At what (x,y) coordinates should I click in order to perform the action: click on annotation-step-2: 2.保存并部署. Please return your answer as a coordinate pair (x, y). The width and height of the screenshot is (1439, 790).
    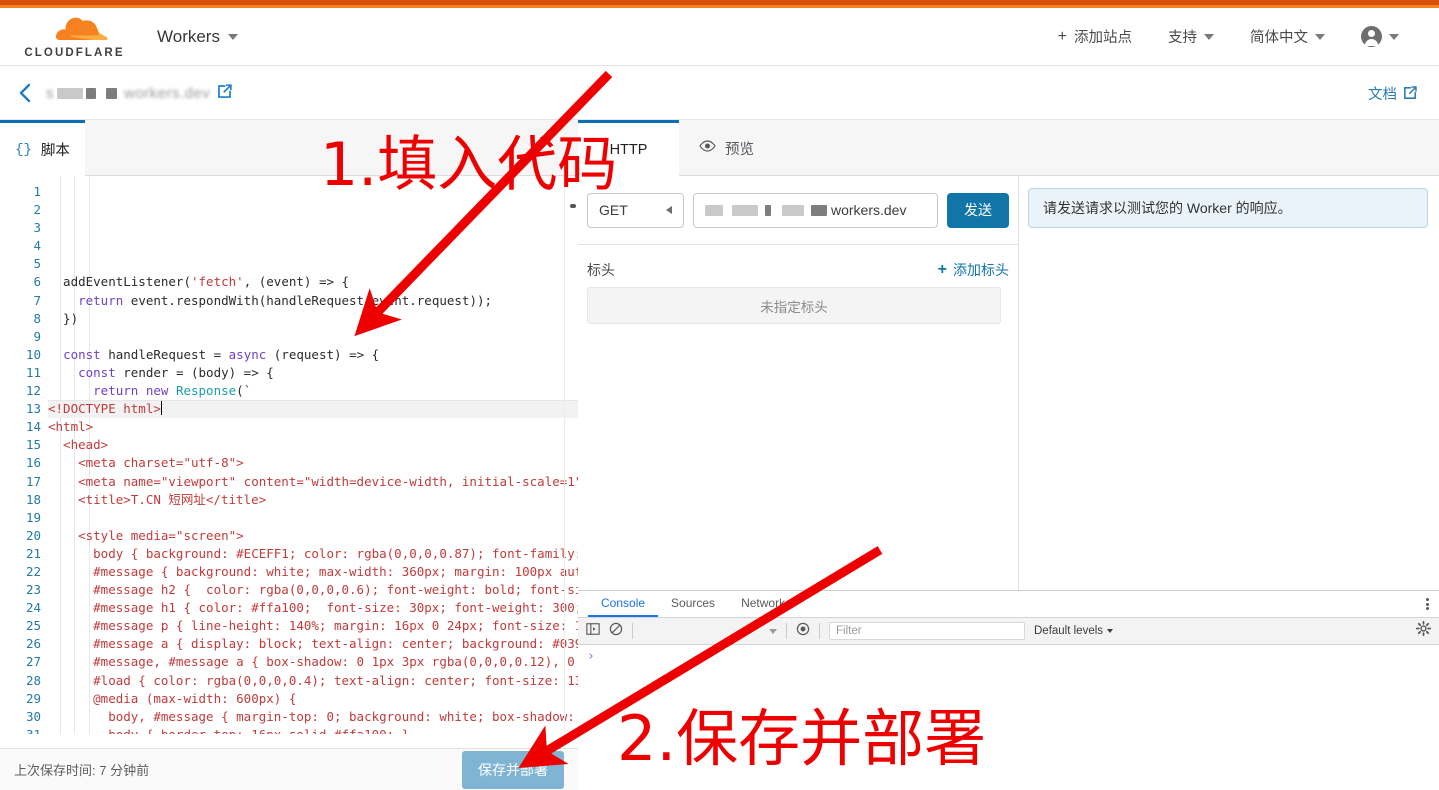
    Looking at the image, I should click on (802, 738).